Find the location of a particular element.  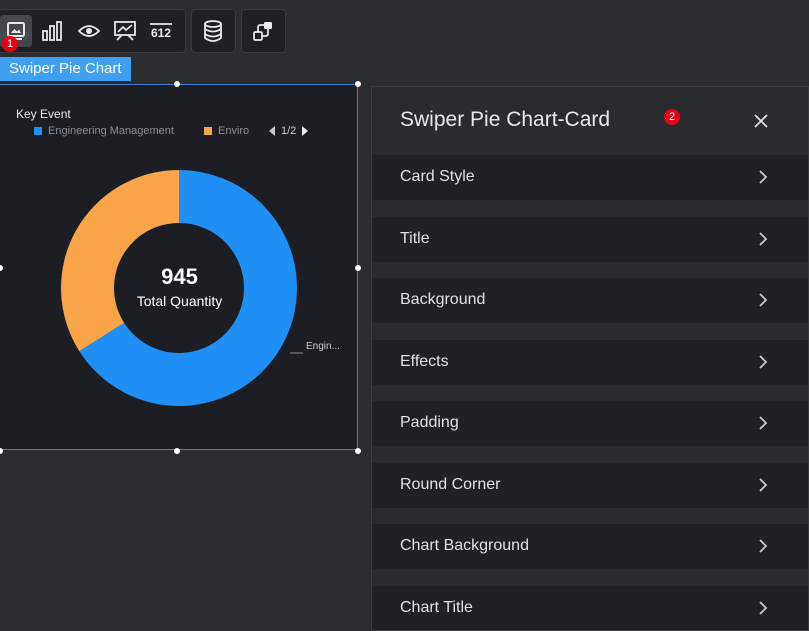

eye-icon is located at coordinates (89, 31).